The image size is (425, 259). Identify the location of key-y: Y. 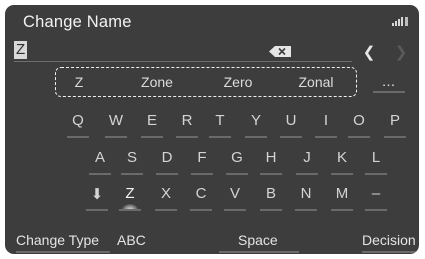
(256, 120).